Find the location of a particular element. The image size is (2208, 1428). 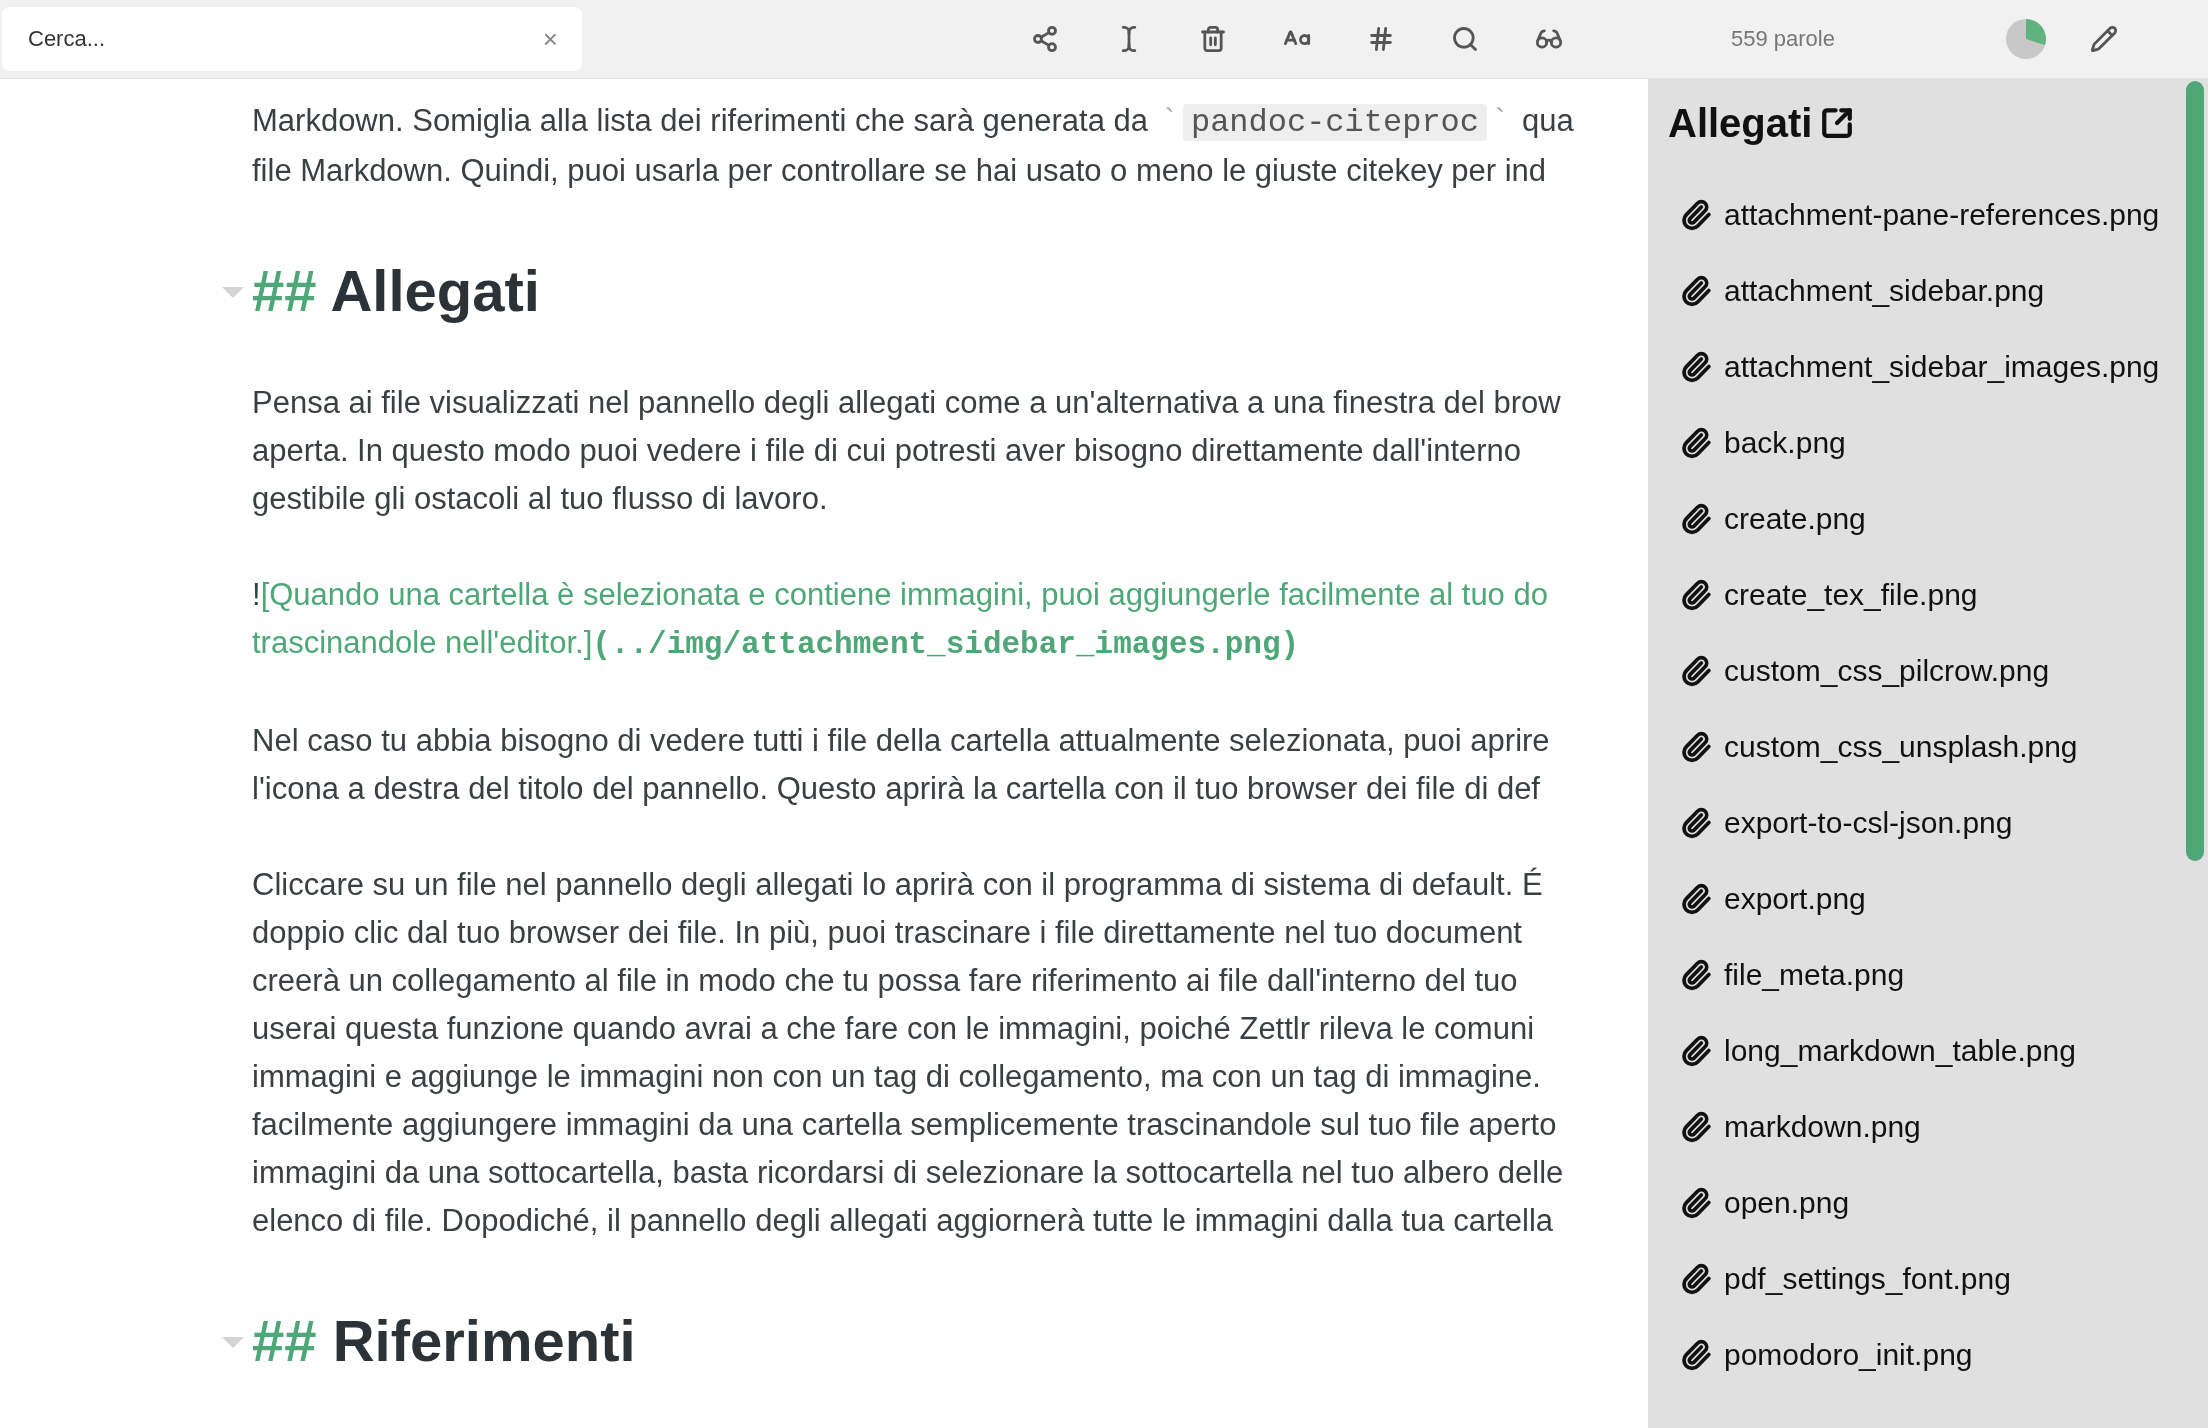

paragraph: Pensa ai file visualizzati nel pannello degli allegati come a un'alternativa a una finestra del brow aperta. In questo modo puoi vedere i file di cui potresti aver bisogno direttamente dall'interno gestibile gli ostacoli al tuo flusso di lavoro. is located at coordinates (906, 451).